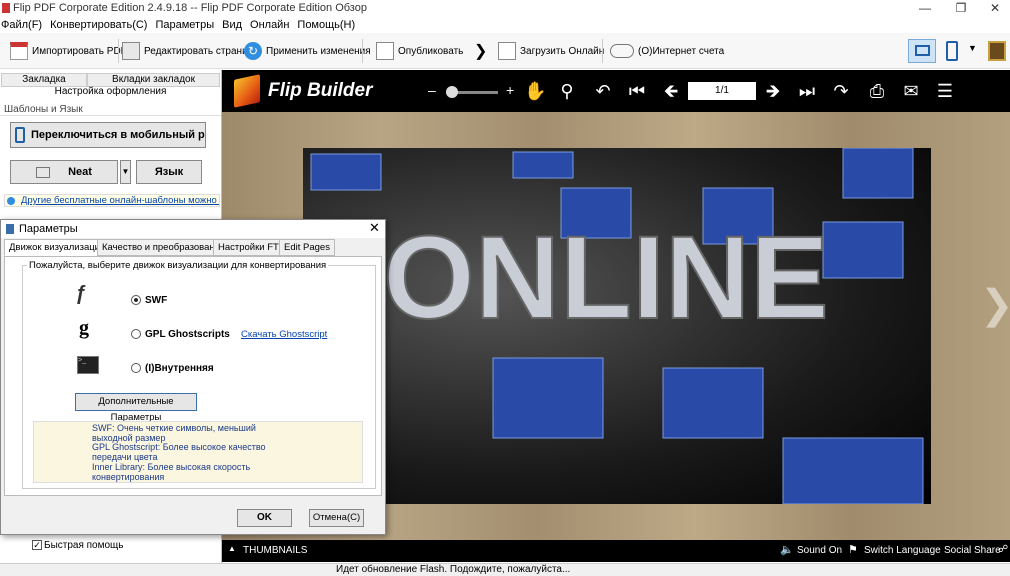 The height and width of the screenshot is (576, 1010). Describe the element at coordinates (88, 365) in the screenshot. I see `terminal-icon: >_` at that location.